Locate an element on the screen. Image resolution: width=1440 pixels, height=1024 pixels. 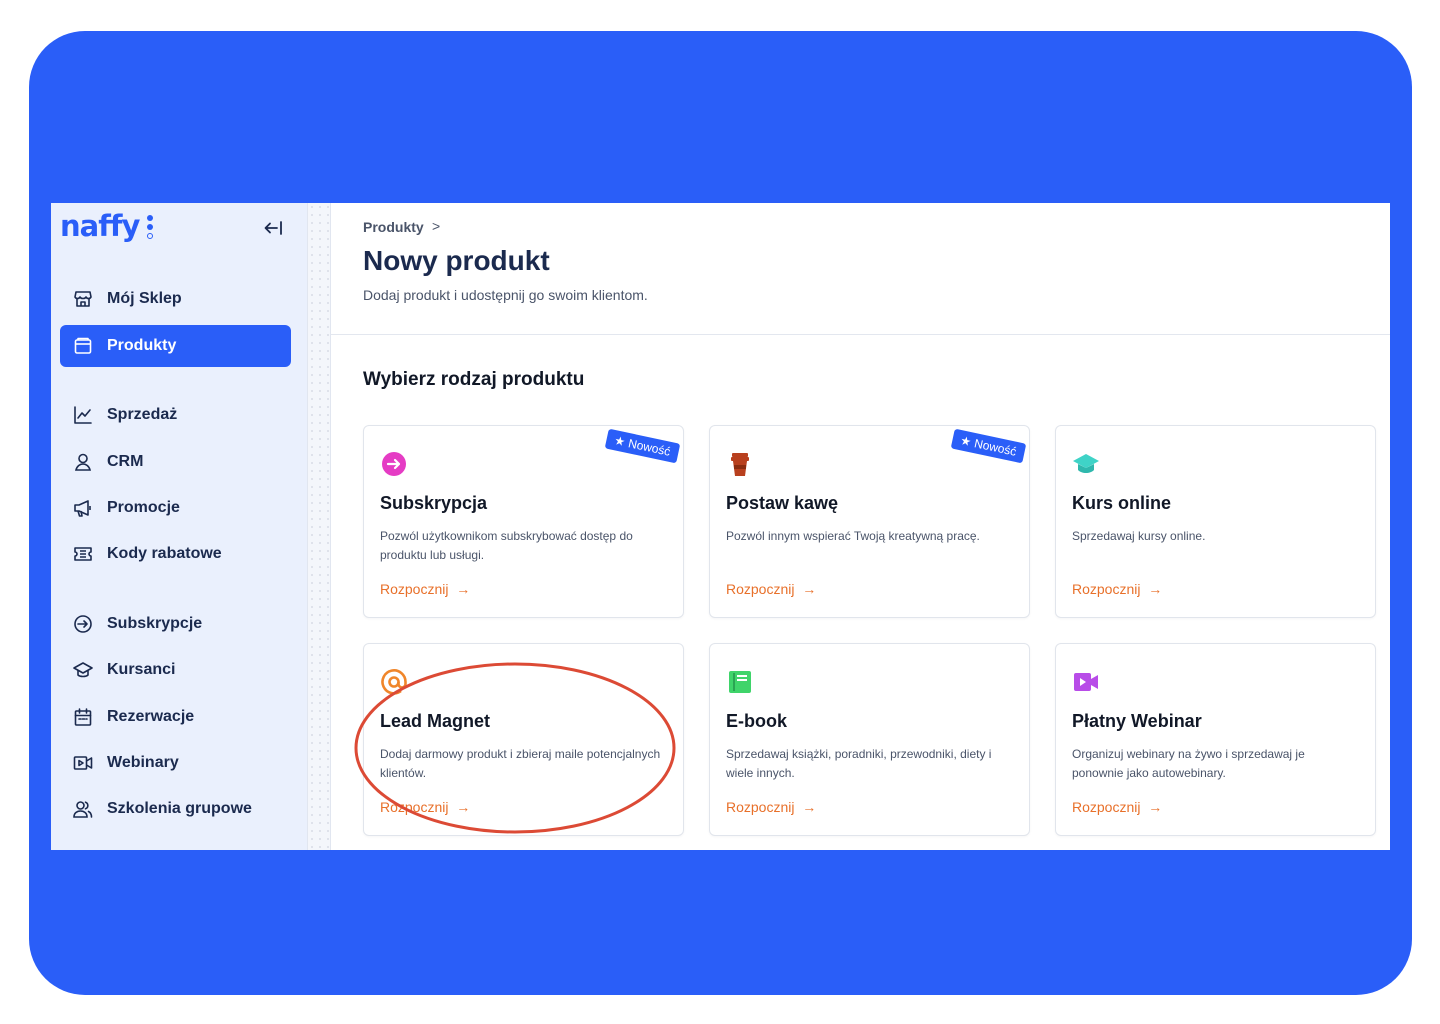
sidebar-item-subskrypcje: Subskrypcje is located at coordinates (175, 624).